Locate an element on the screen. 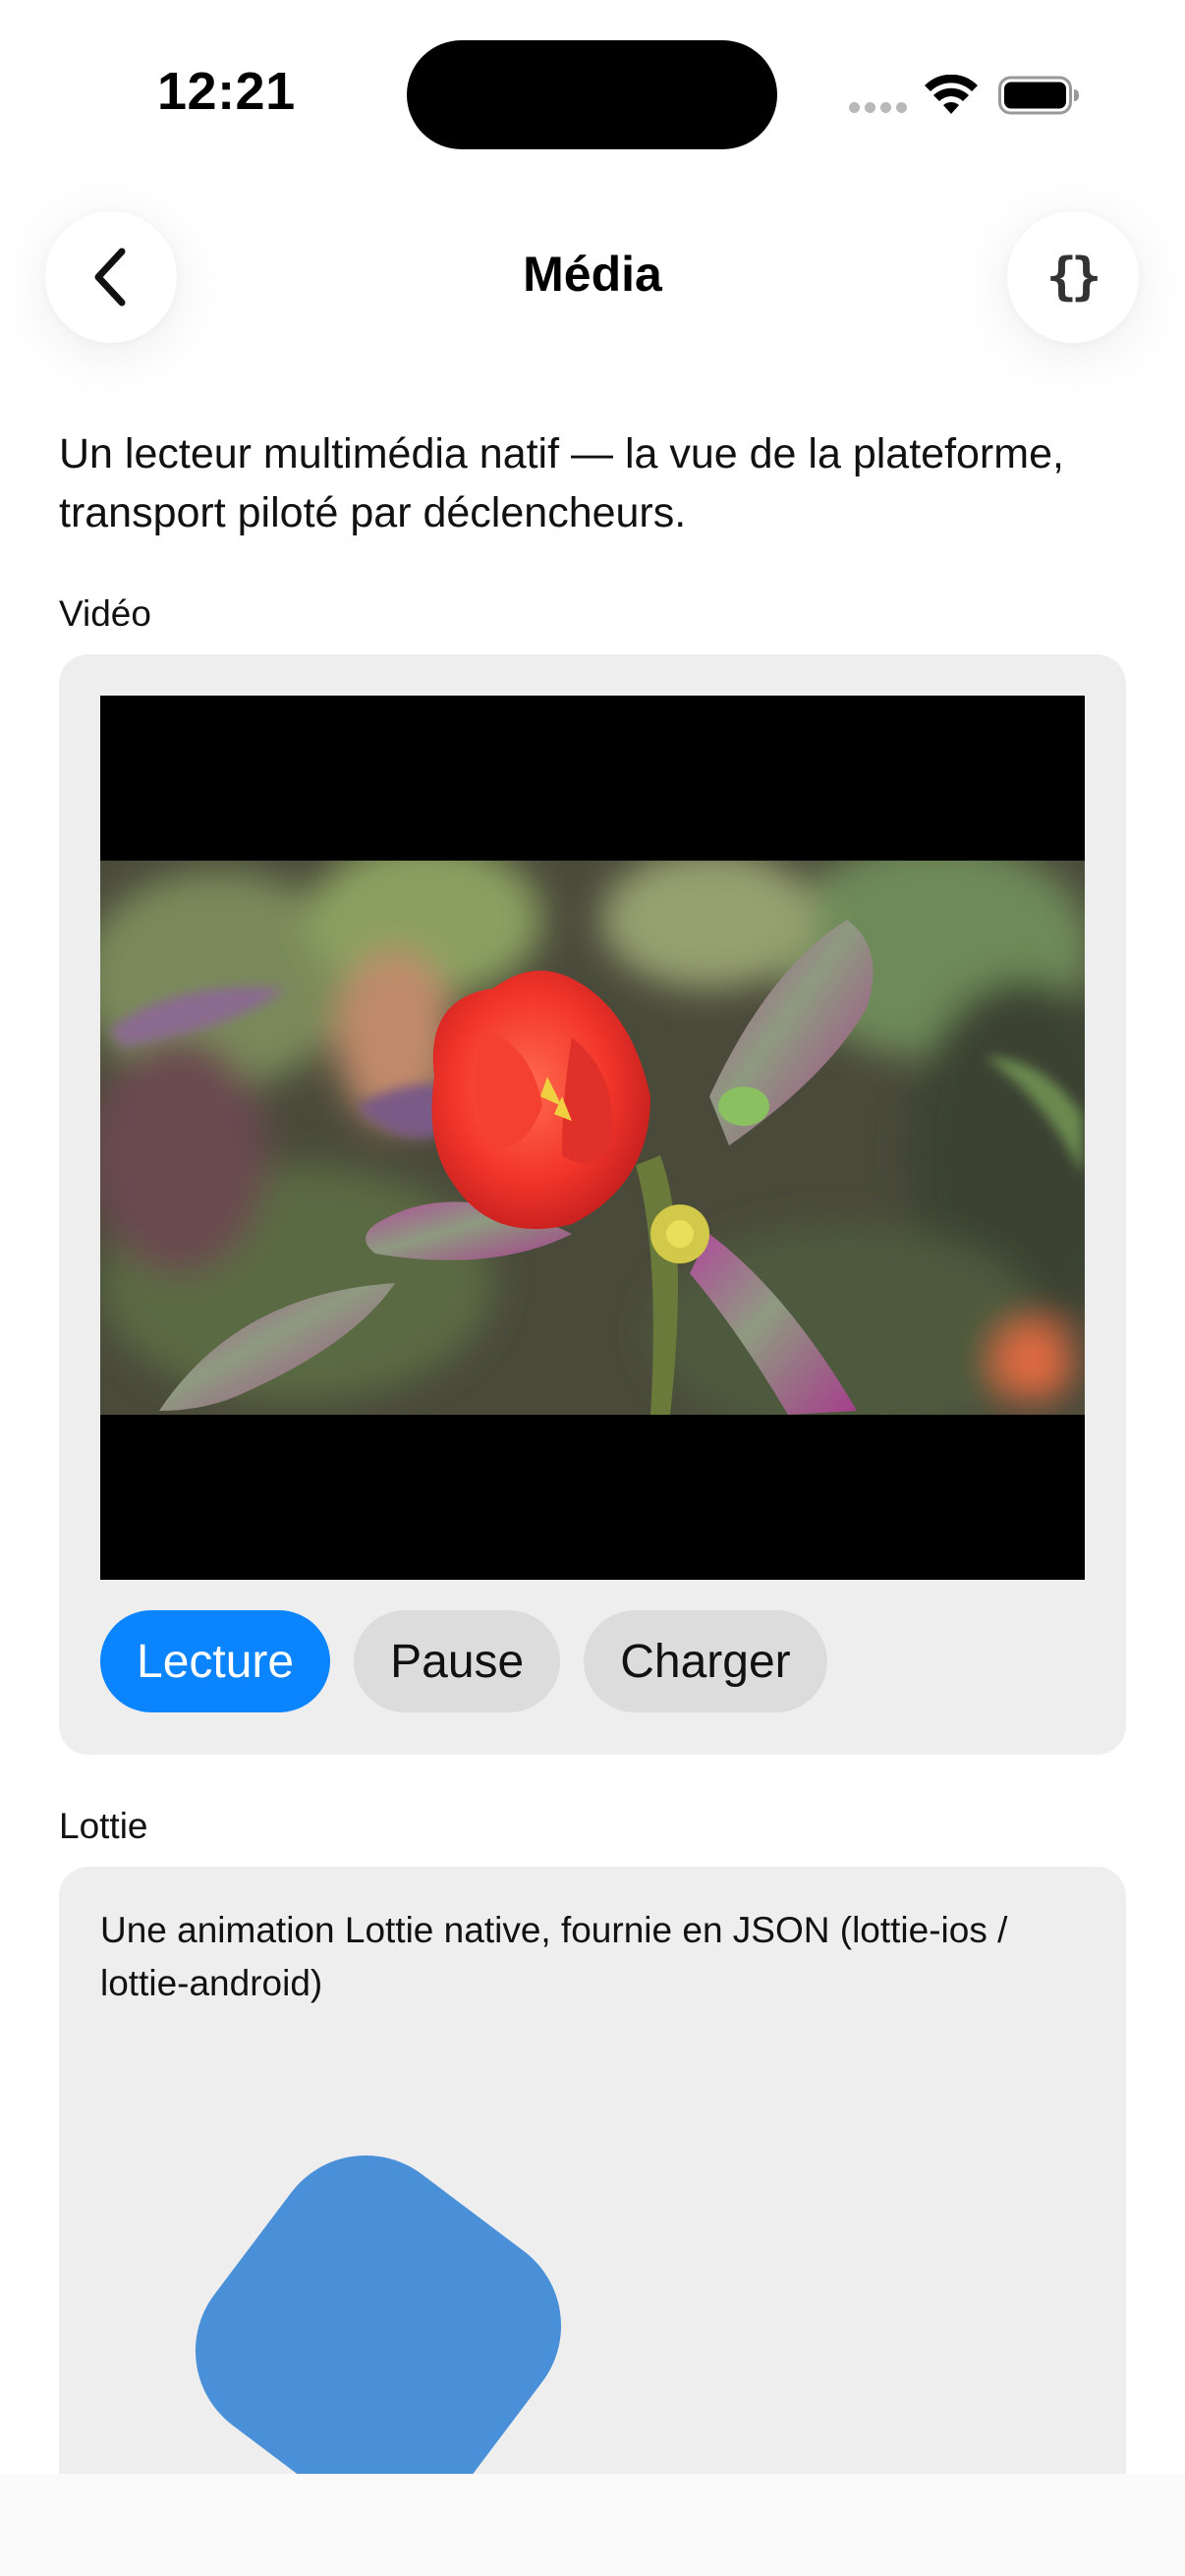 The width and height of the screenshot is (1185, 2576). video-section-label: Vidéo is located at coordinates (105, 613).